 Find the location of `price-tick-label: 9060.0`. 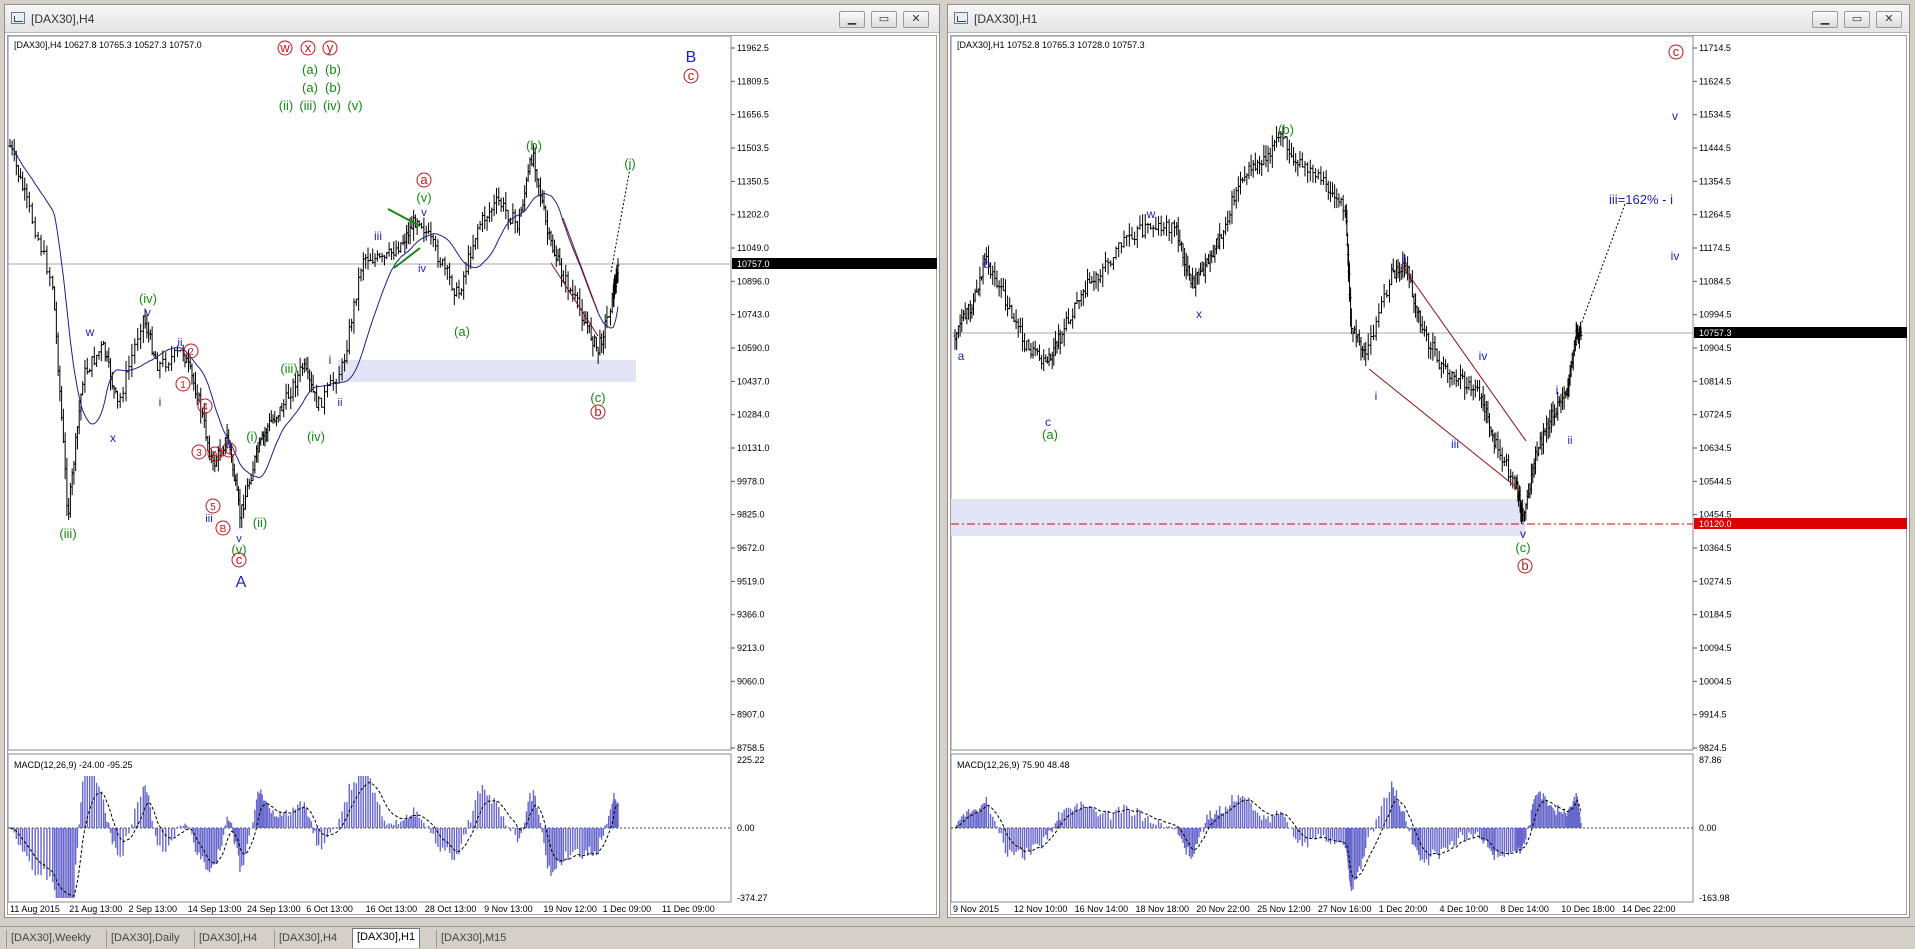

price-tick-label: 9060.0 is located at coordinates (751, 681).